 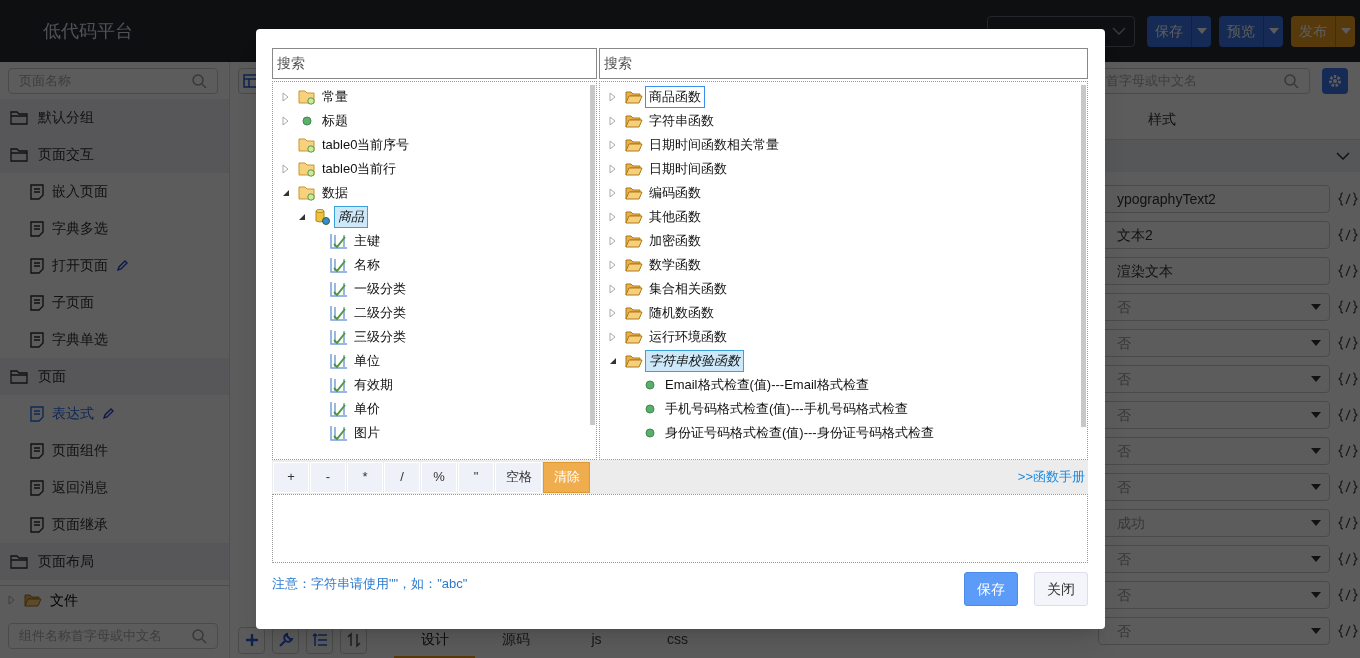 I want to click on tree-item: 集合相关函数, so click(x=688, y=289).